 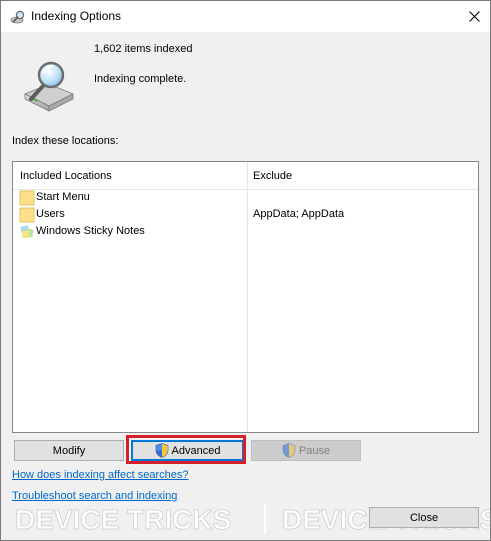 I want to click on close-button-label: Close, so click(x=424, y=517).